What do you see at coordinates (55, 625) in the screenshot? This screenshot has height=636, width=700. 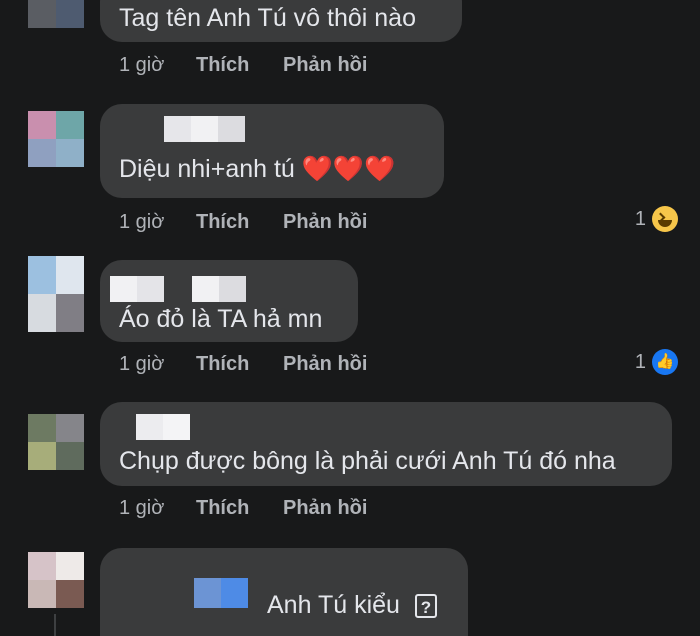 I see `reply-thread-line` at bounding box center [55, 625].